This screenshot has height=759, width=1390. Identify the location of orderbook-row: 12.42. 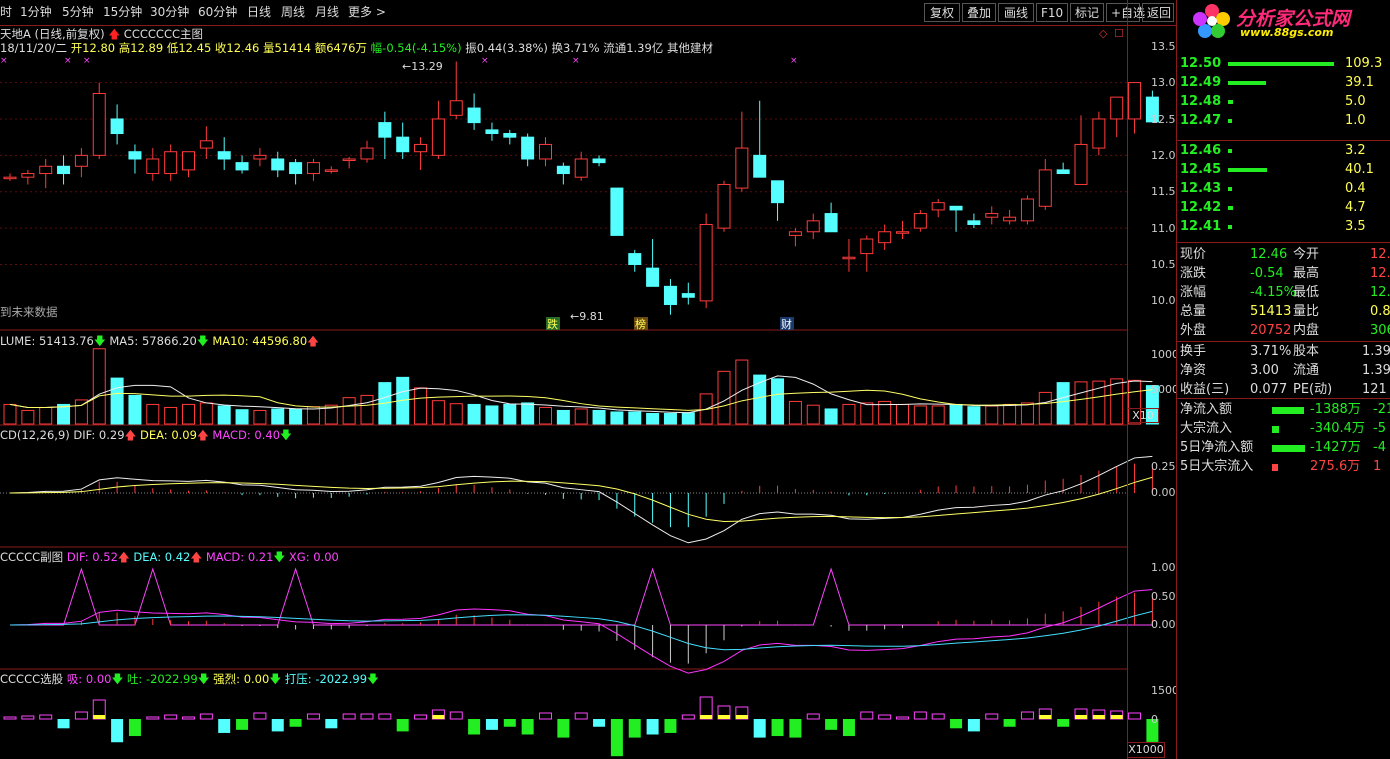
(1207, 208).